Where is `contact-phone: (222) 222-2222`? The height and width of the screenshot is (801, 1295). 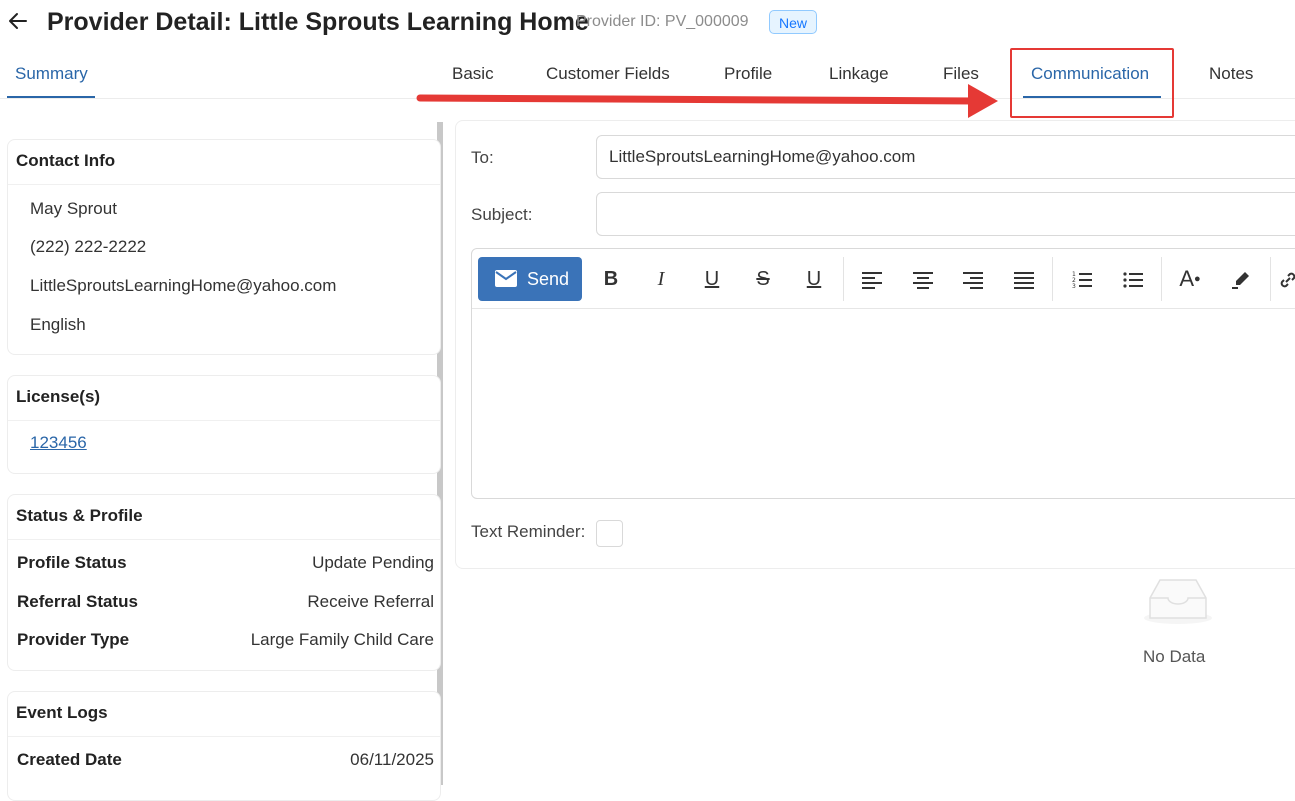 contact-phone: (222) 222-2222 is located at coordinates (88, 246).